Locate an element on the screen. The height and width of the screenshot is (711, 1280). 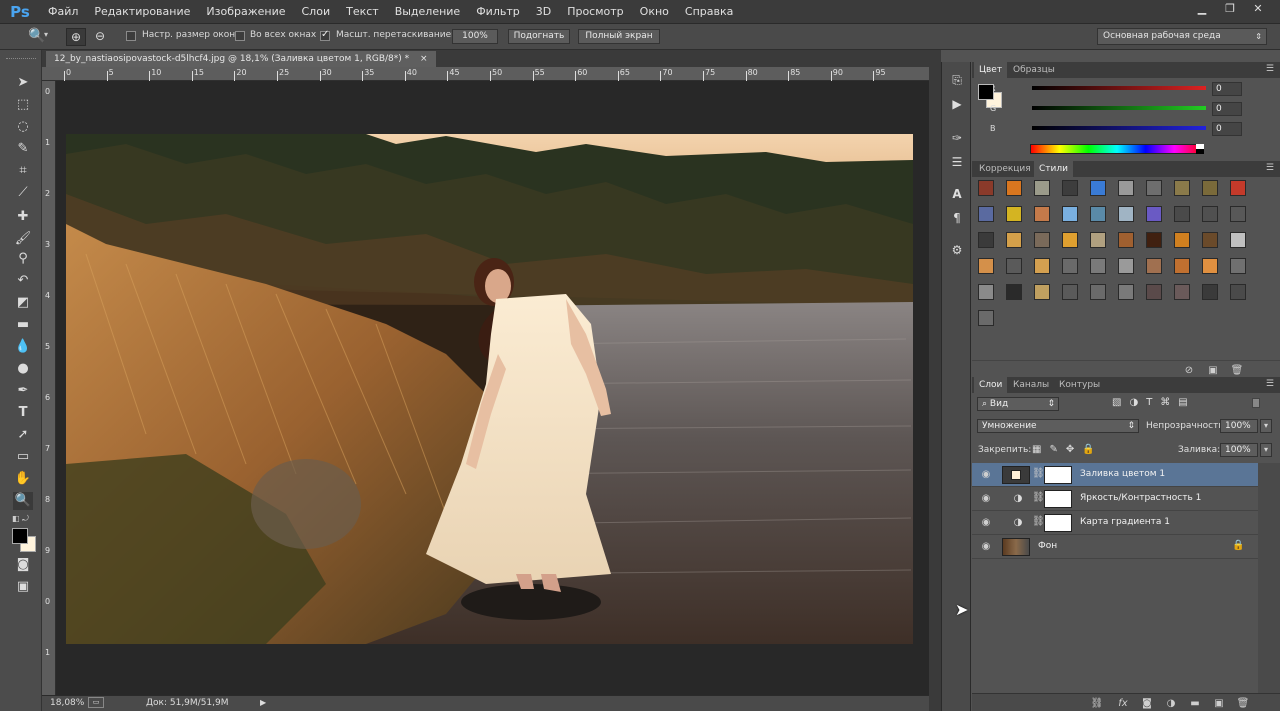
hand-tool-icon: ✋ is located at coordinates (23, 479).